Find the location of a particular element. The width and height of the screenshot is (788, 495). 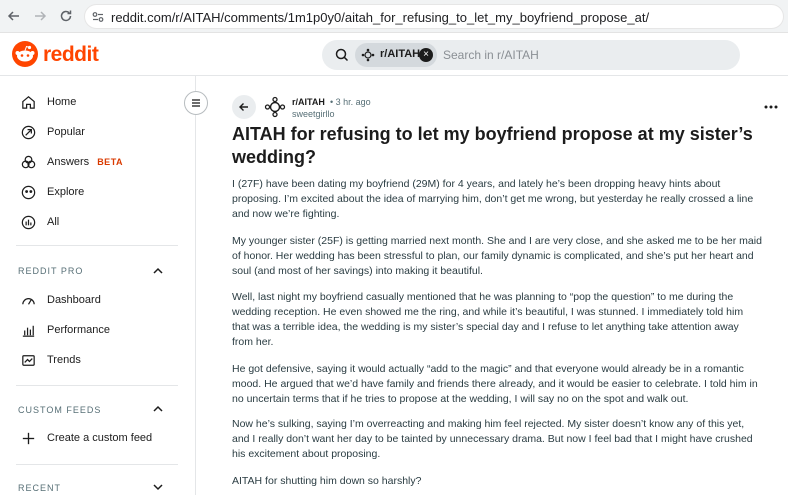

sidebar-item-home: Home is located at coordinates (48, 102).